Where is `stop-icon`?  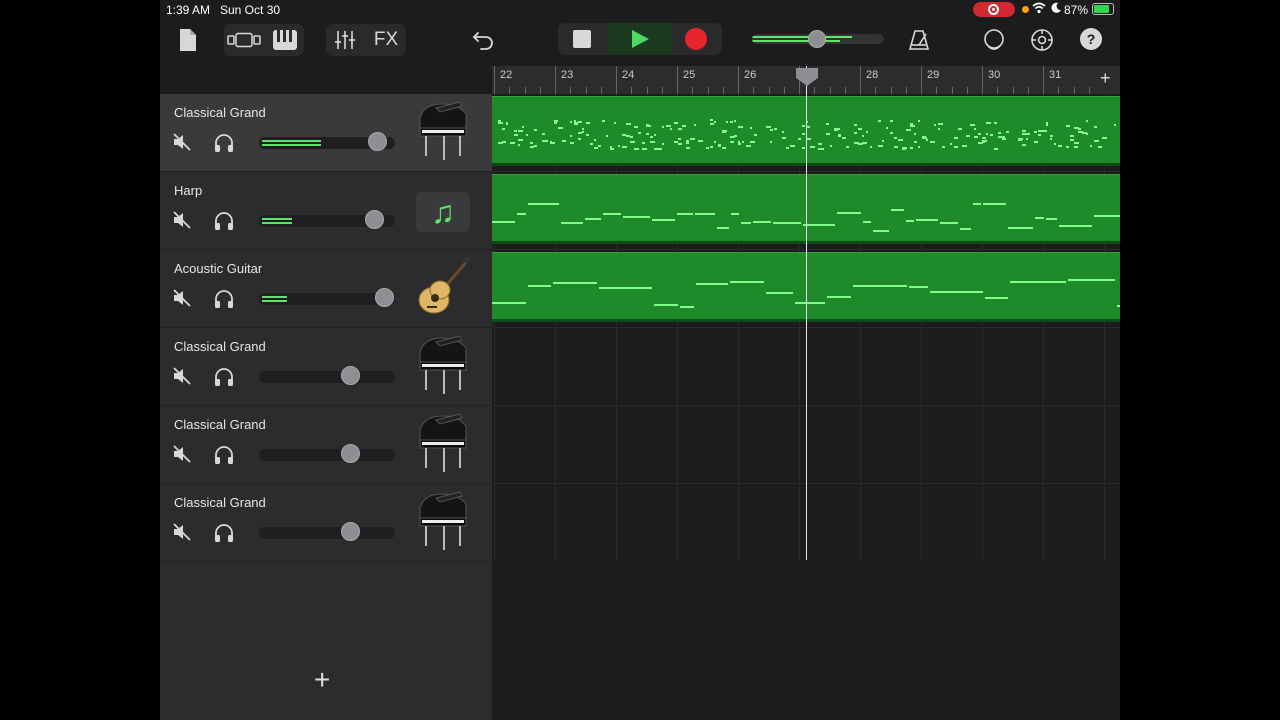 stop-icon is located at coordinates (582, 39).